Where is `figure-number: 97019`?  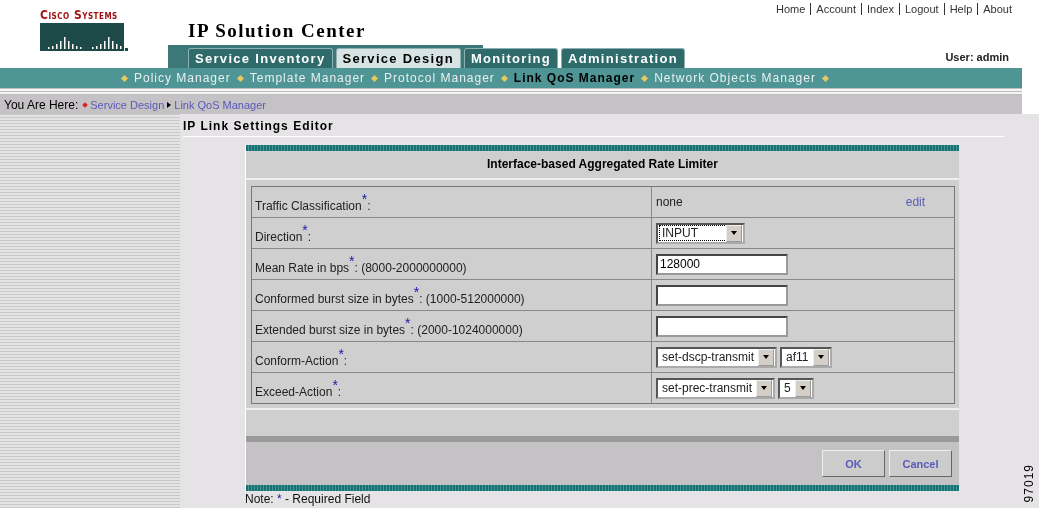
figure-number: 97019 is located at coordinates (1029, 482).